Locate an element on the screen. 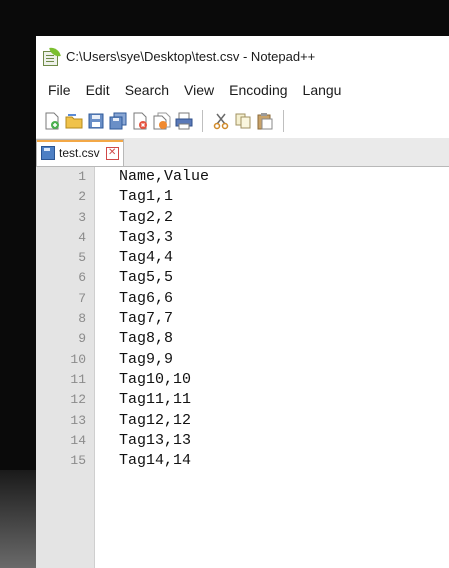 This screenshot has width=449, height=568. line-number: 8 is located at coordinates (82, 319).